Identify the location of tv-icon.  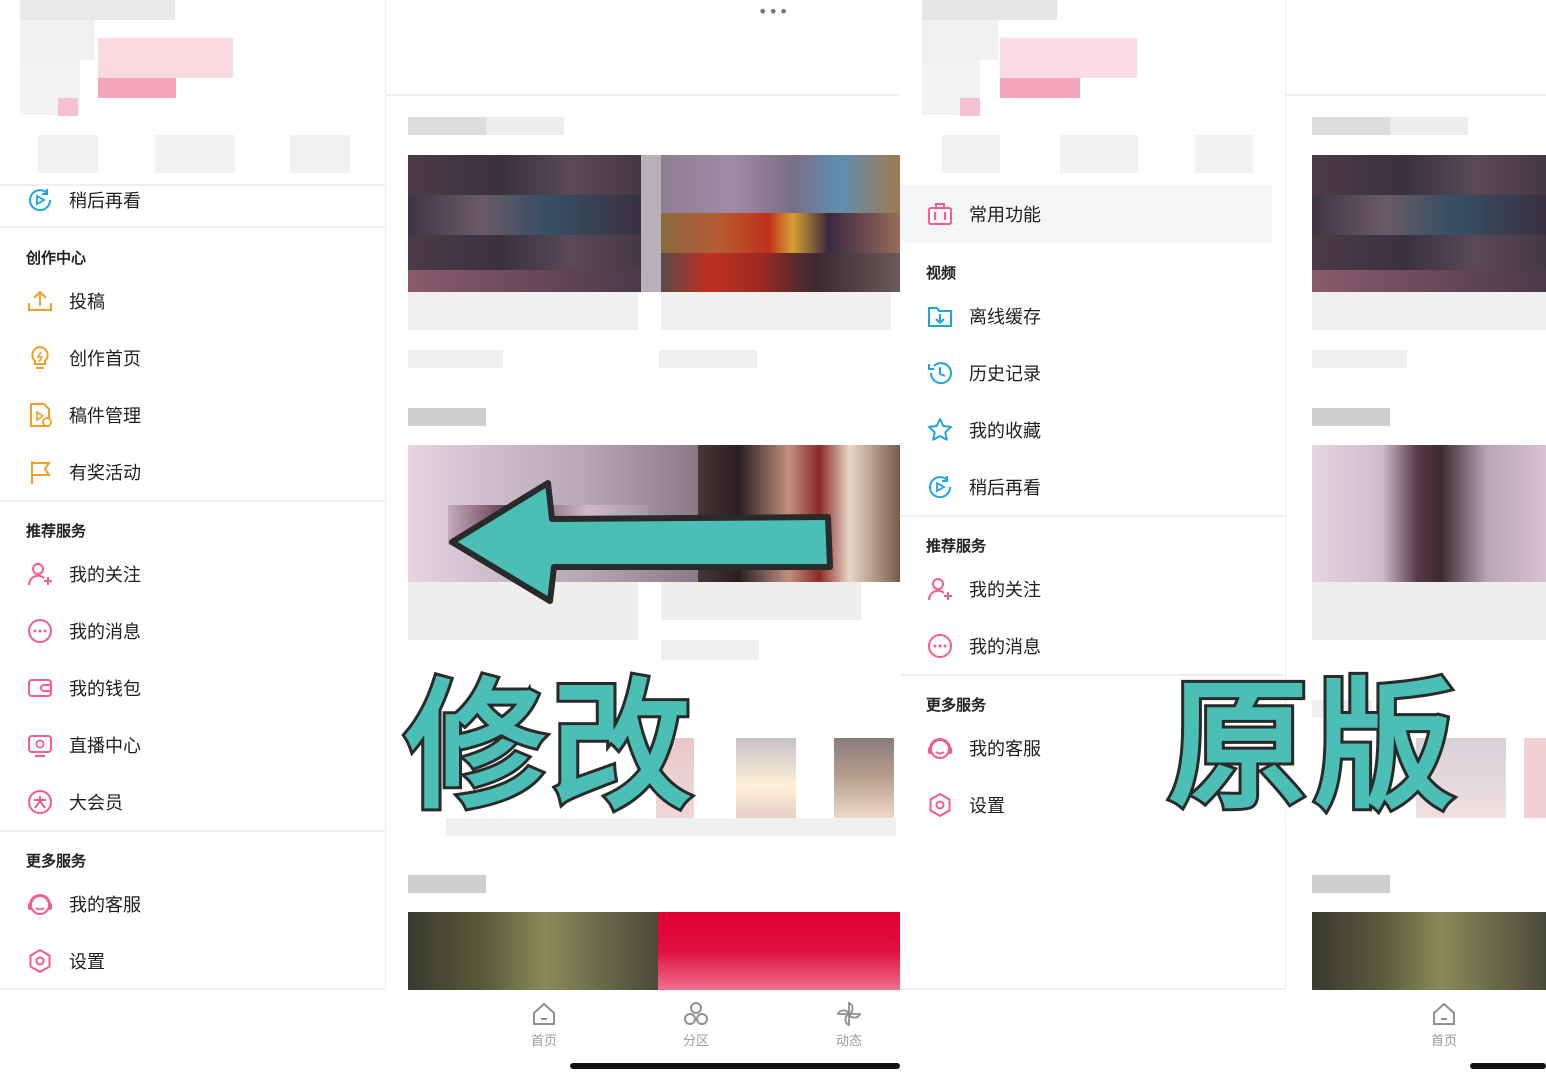
(40, 745).